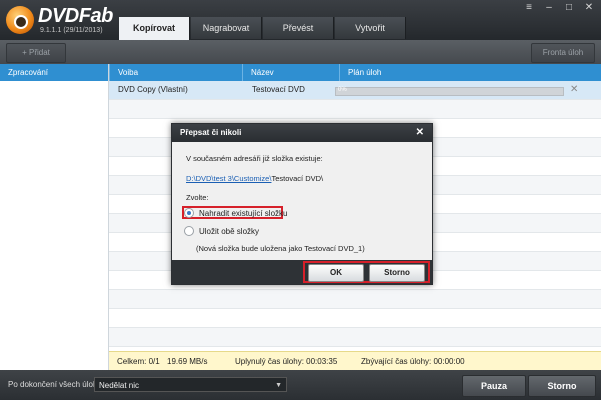 This screenshot has width=601, height=400. What do you see at coordinates (138, 361) in the screenshot?
I see `status-total: Celkem: 0/1` at bounding box center [138, 361].